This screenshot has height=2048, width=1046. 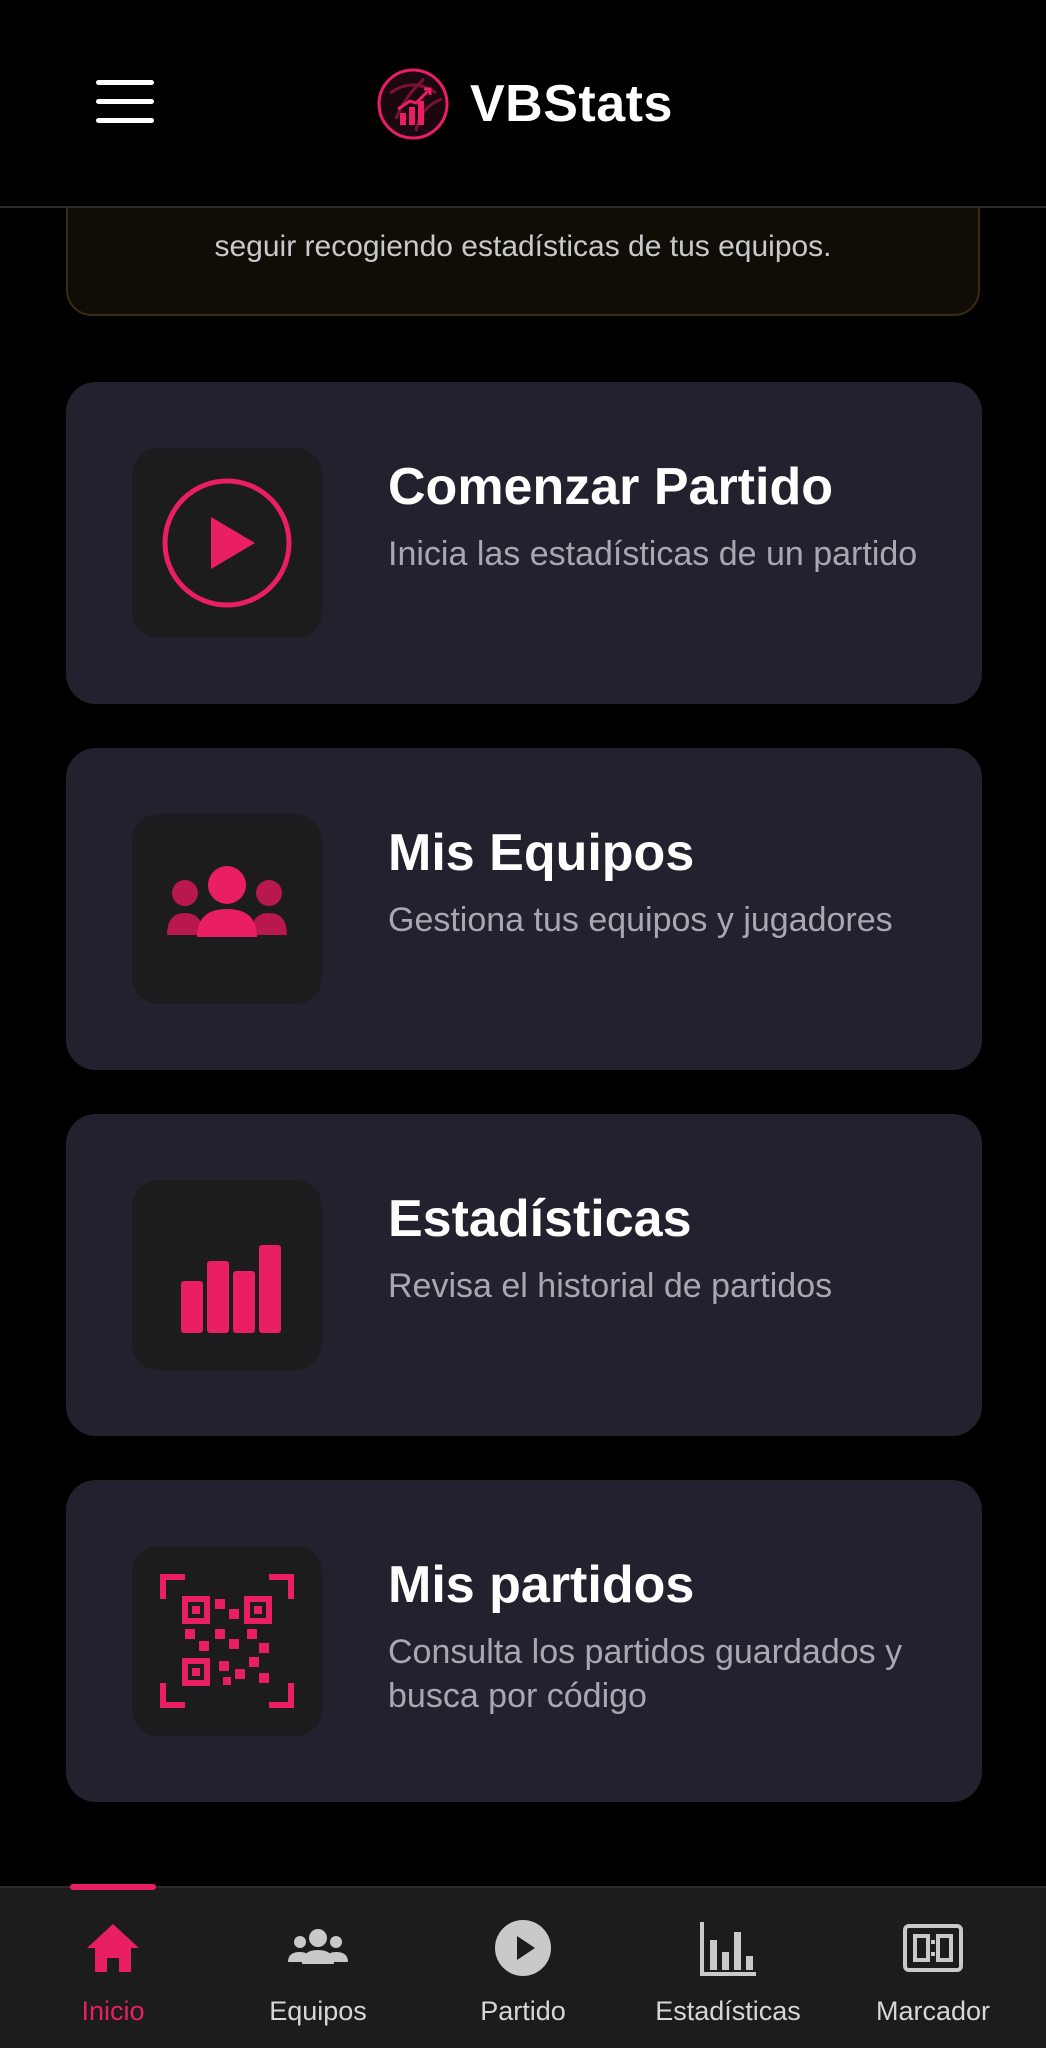 I want to click on card-subtitle: Gestiona tus equipos y jugadores, so click(x=640, y=920).